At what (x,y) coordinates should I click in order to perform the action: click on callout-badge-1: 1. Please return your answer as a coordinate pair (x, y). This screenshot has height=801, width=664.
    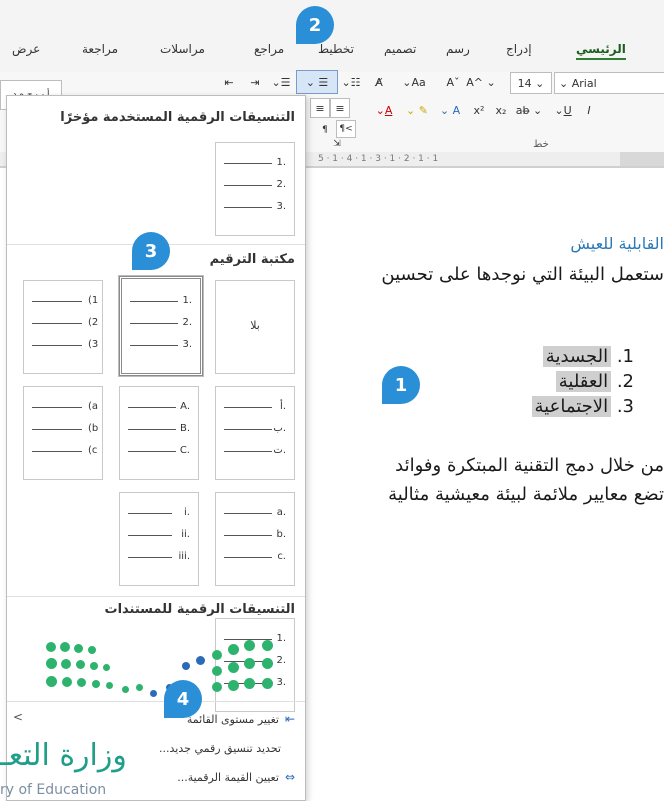
    Looking at the image, I should click on (401, 385).